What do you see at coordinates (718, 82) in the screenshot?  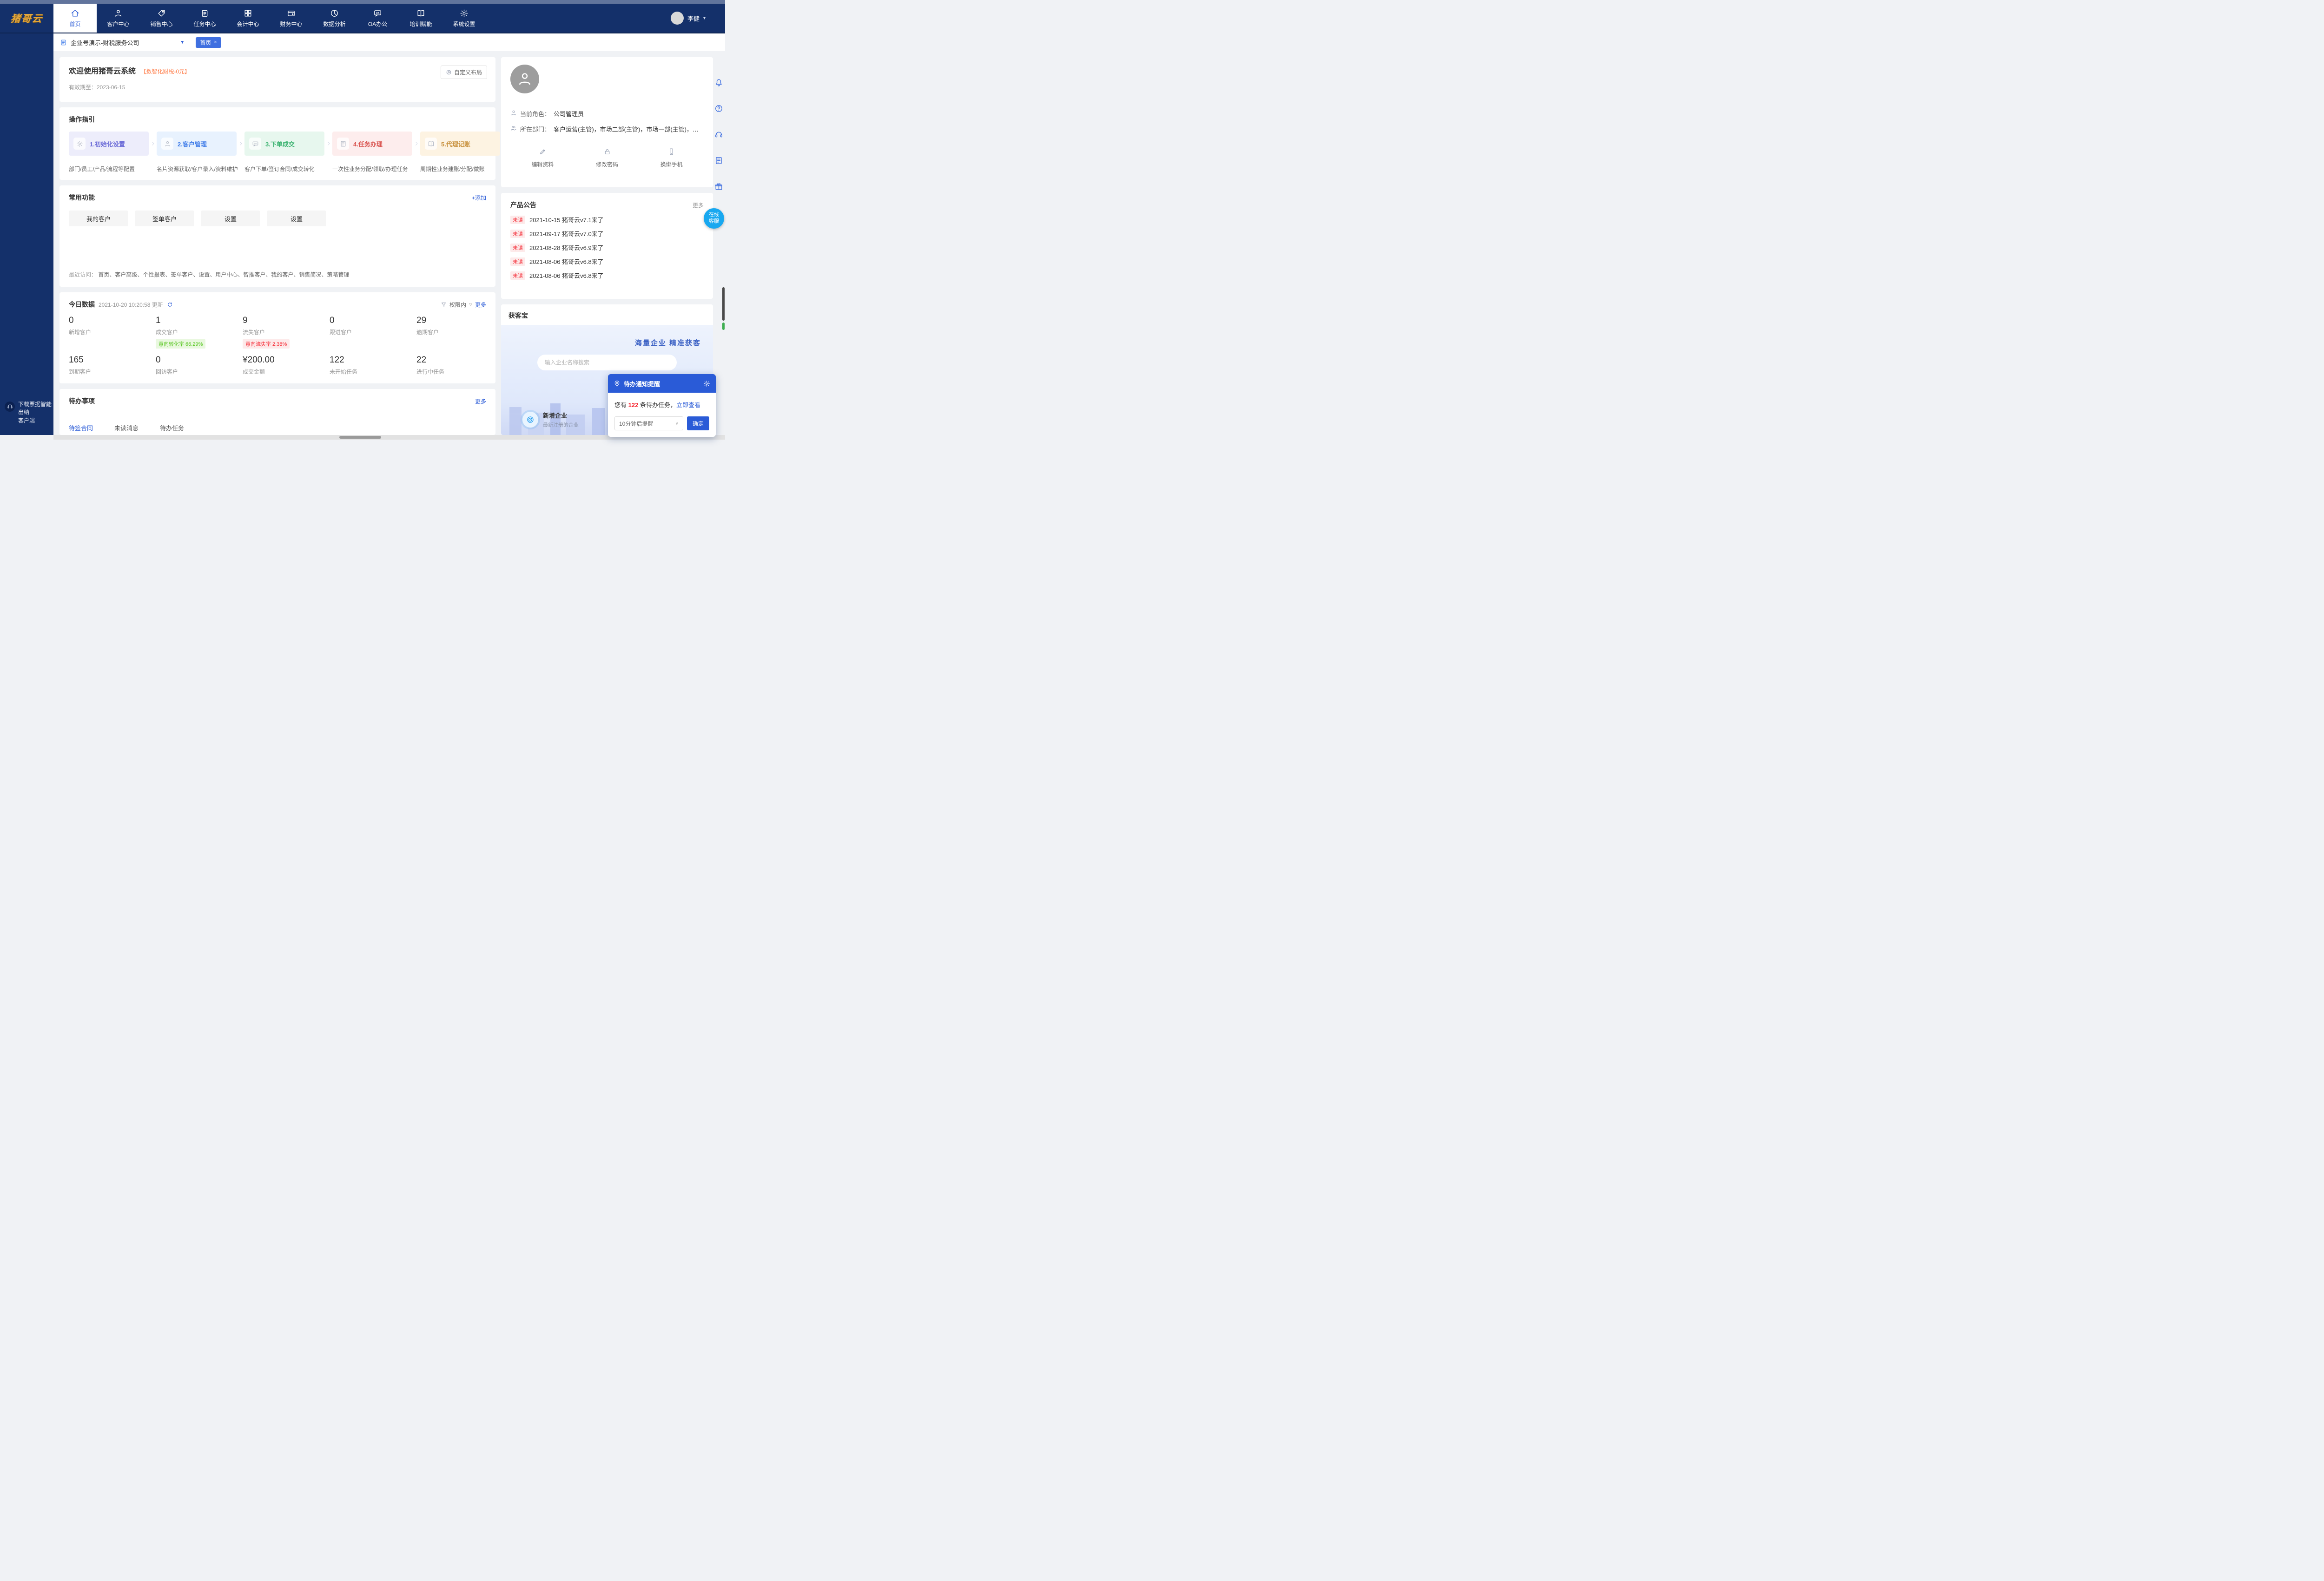 I see `bell-icon` at bounding box center [718, 82].